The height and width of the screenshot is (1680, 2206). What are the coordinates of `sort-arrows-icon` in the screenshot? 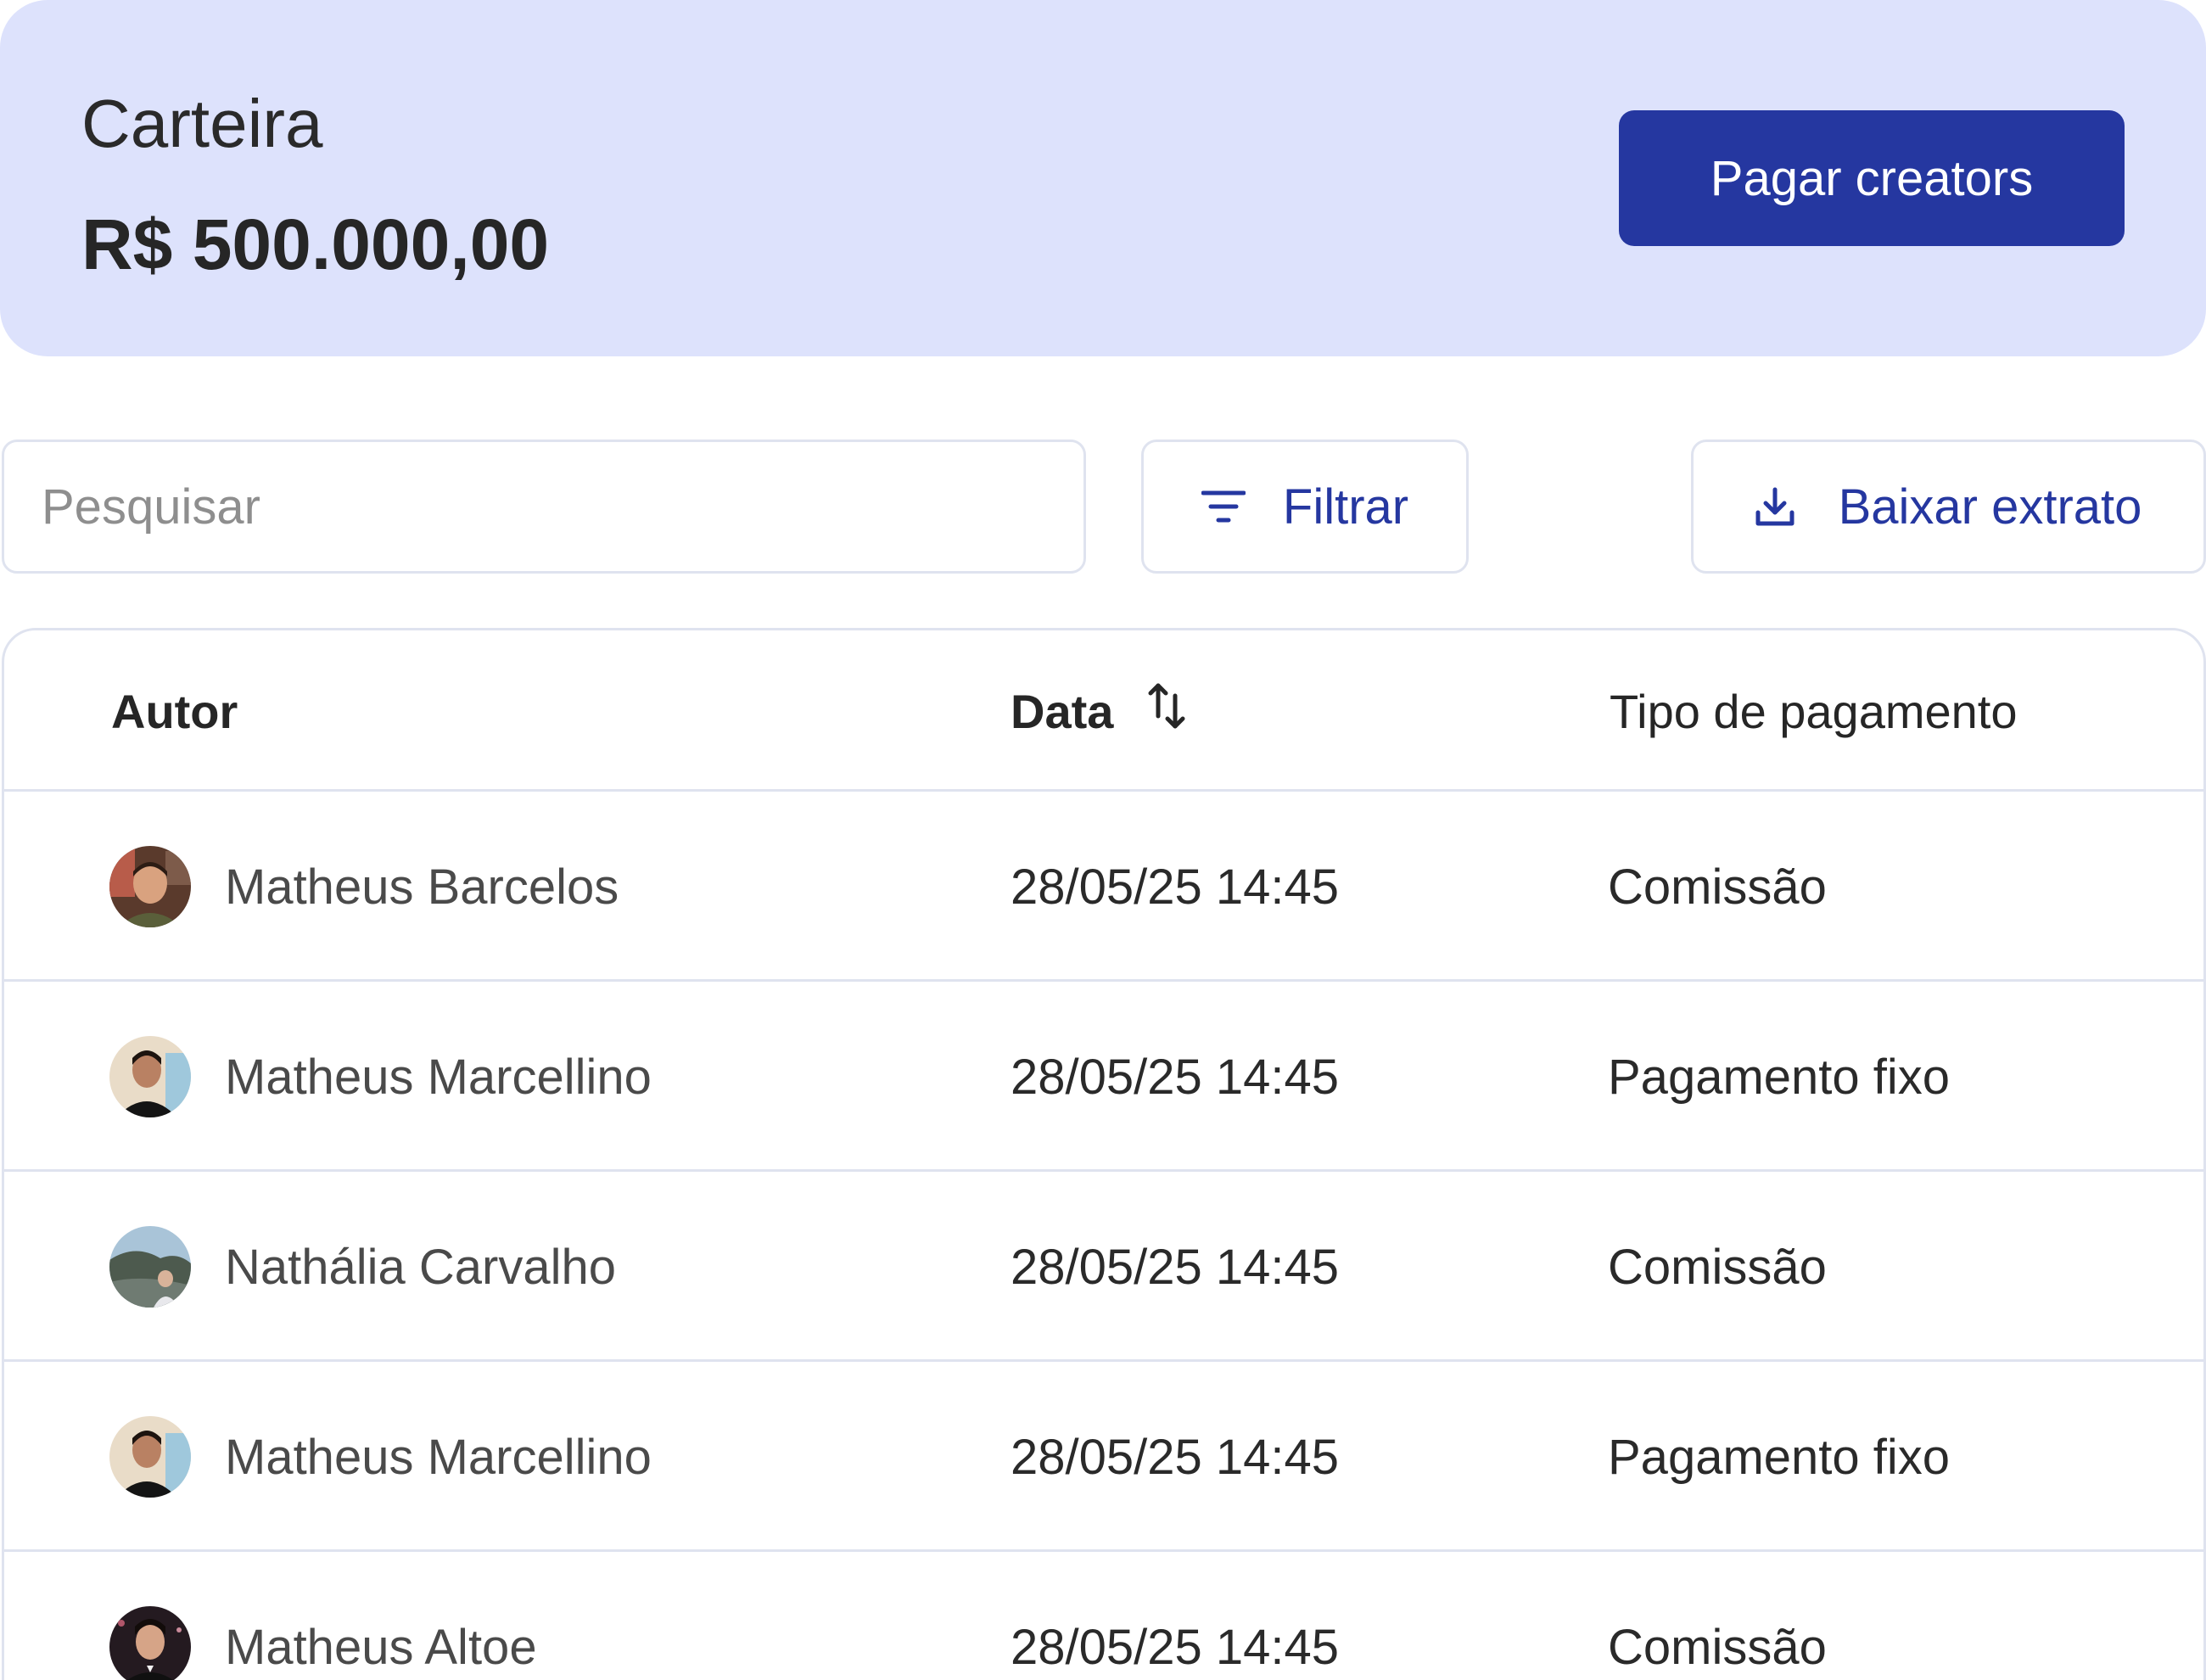 It's located at (1166, 711).